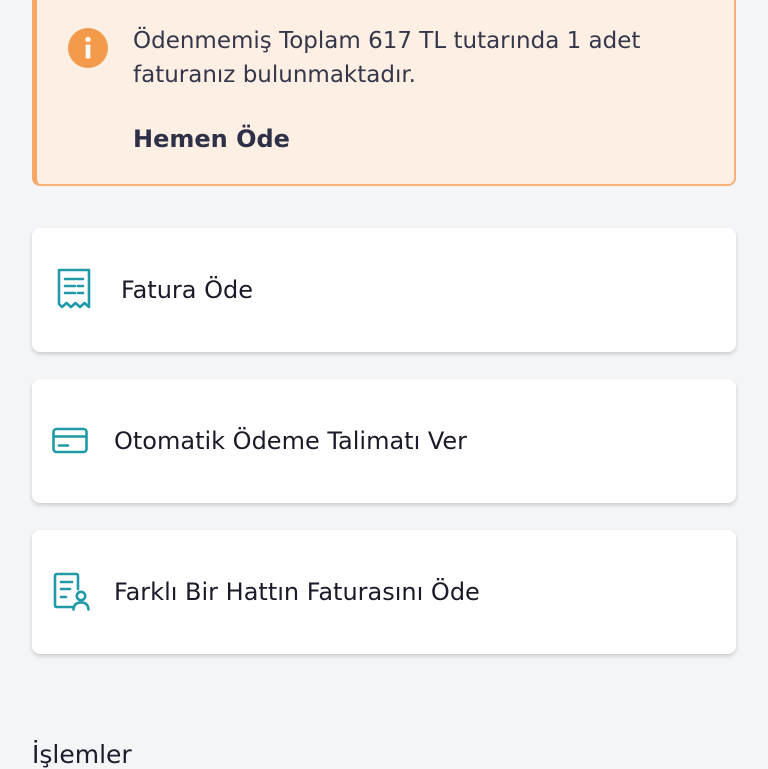 This screenshot has width=768, height=769. Describe the element at coordinates (384, 290) in the screenshot. I see `pay-bill-card: Fatura Öde` at that location.